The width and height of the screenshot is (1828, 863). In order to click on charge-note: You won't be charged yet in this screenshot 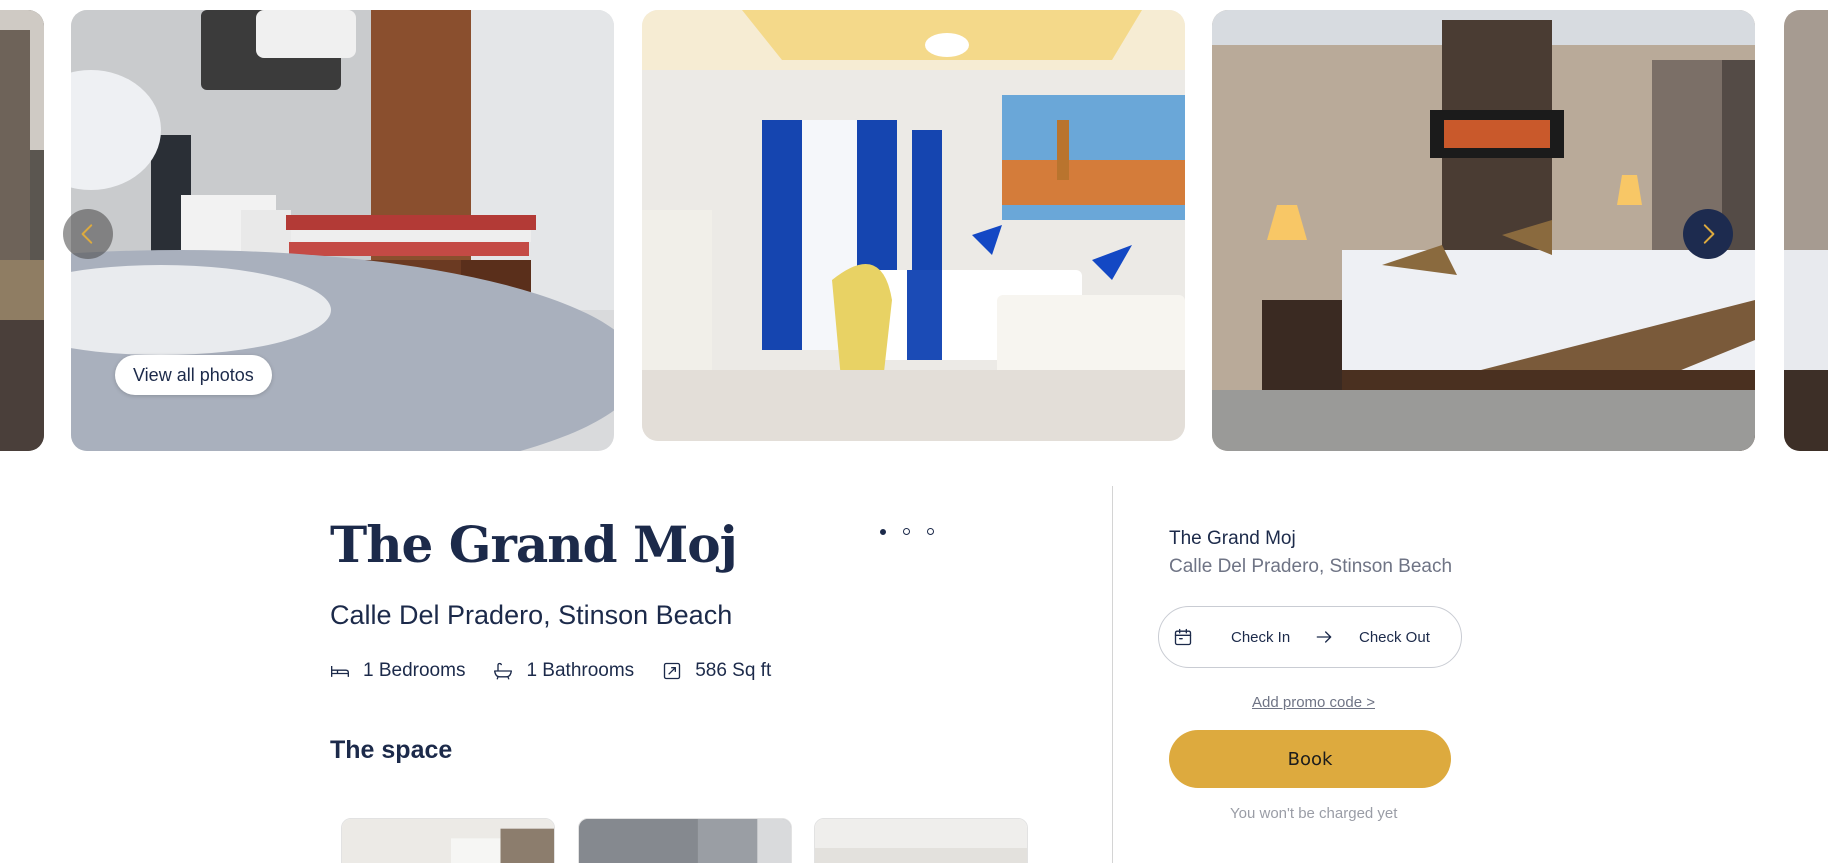, I will do `click(1314, 813)`.